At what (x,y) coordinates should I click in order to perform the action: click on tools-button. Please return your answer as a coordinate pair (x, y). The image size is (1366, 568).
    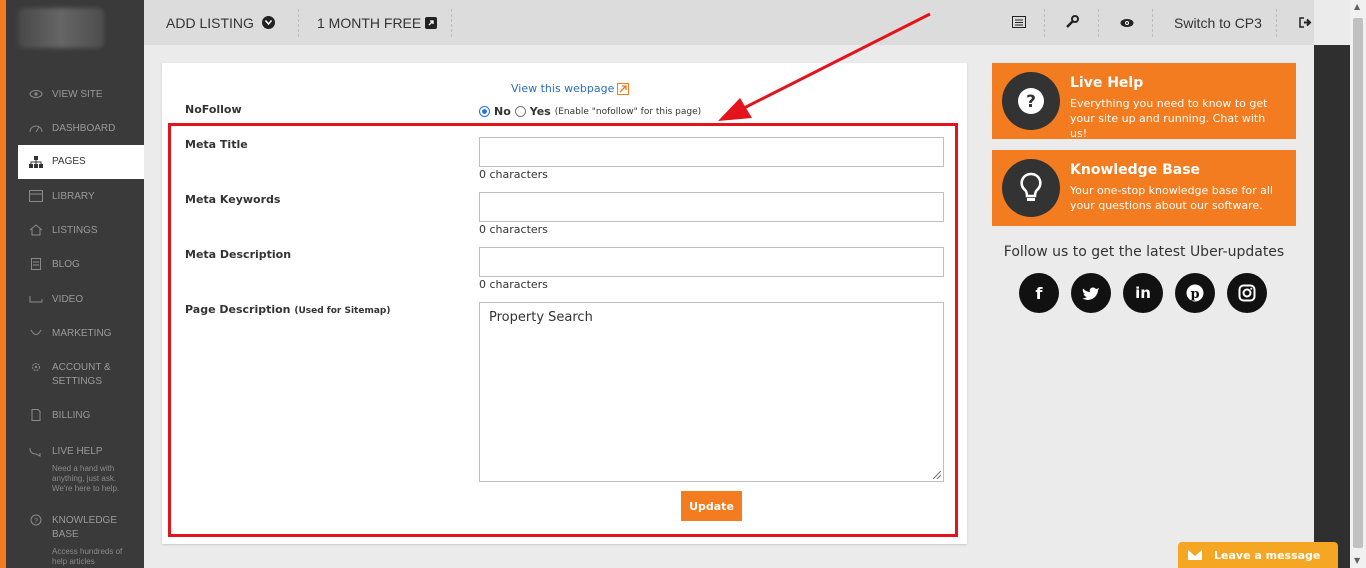
    Looking at the image, I should click on (1072, 22).